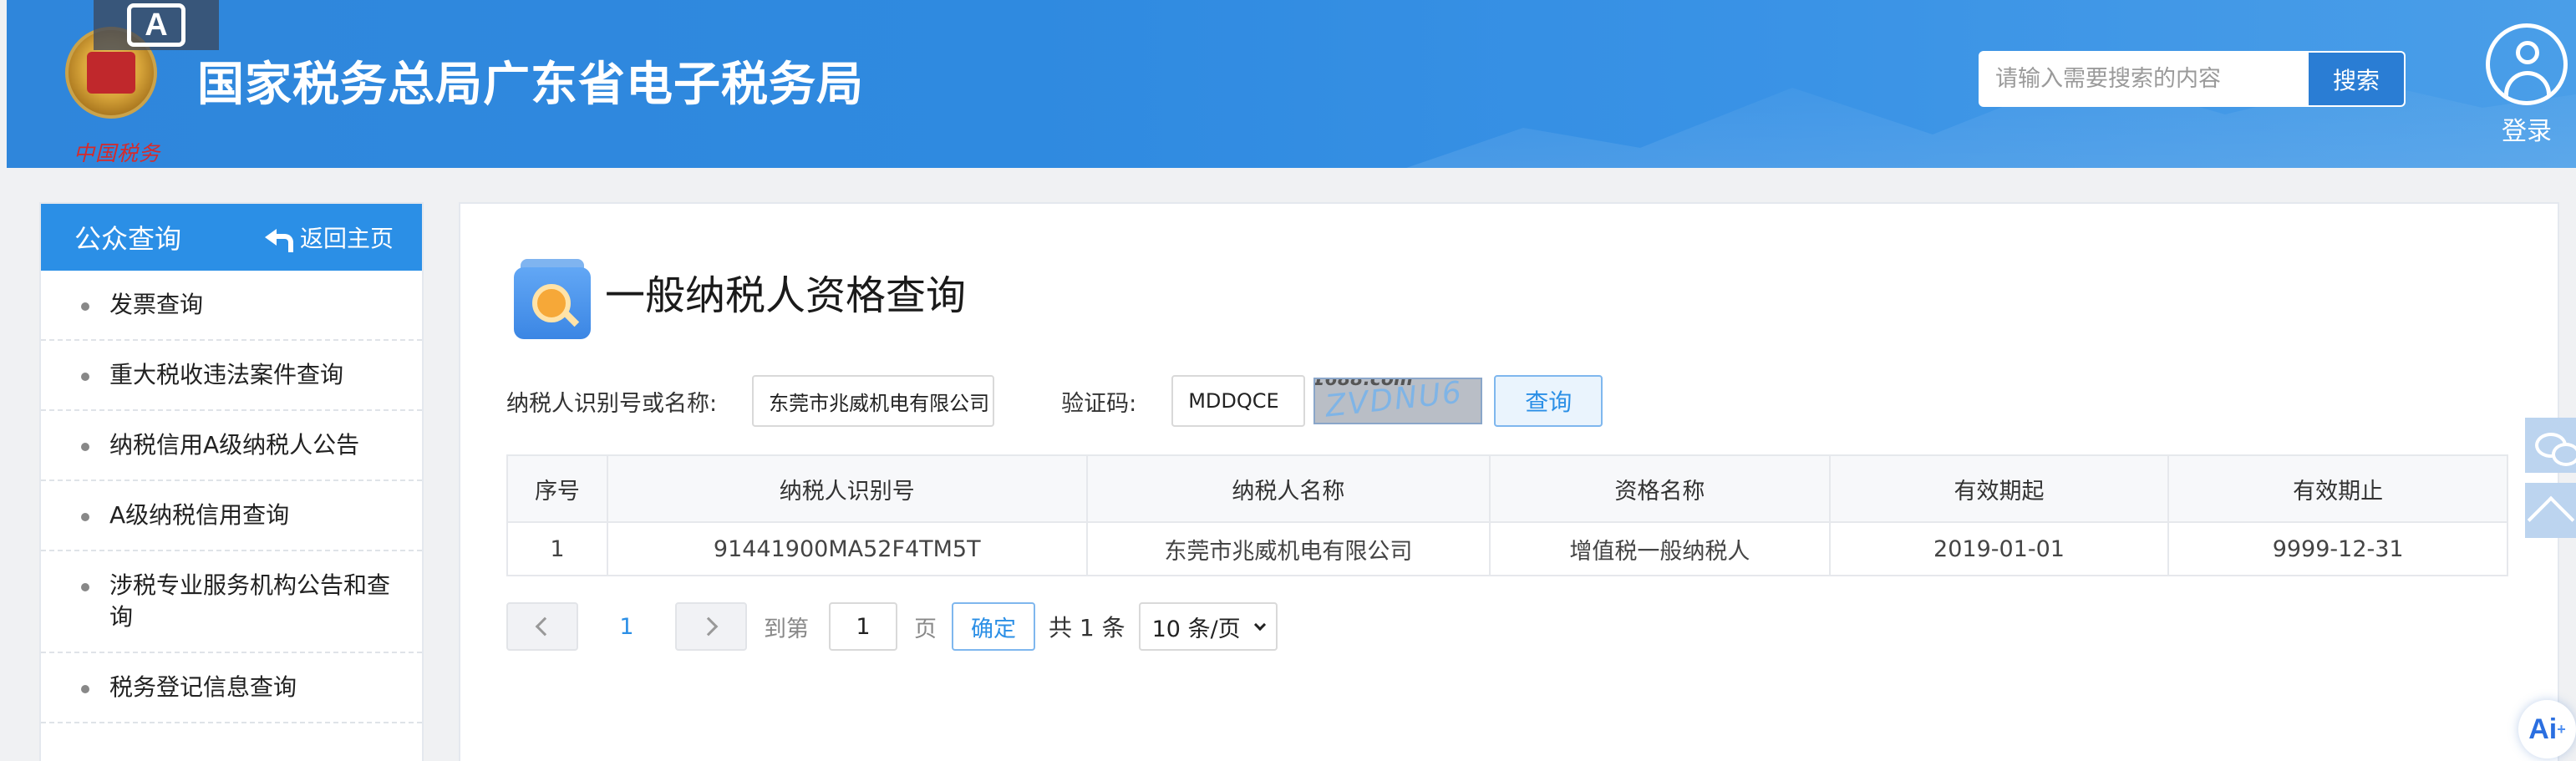 Image resolution: width=2576 pixels, height=761 pixels. Describe the element at coordinates (2144, 79) in the screenshot. I see `search-input` at that location.